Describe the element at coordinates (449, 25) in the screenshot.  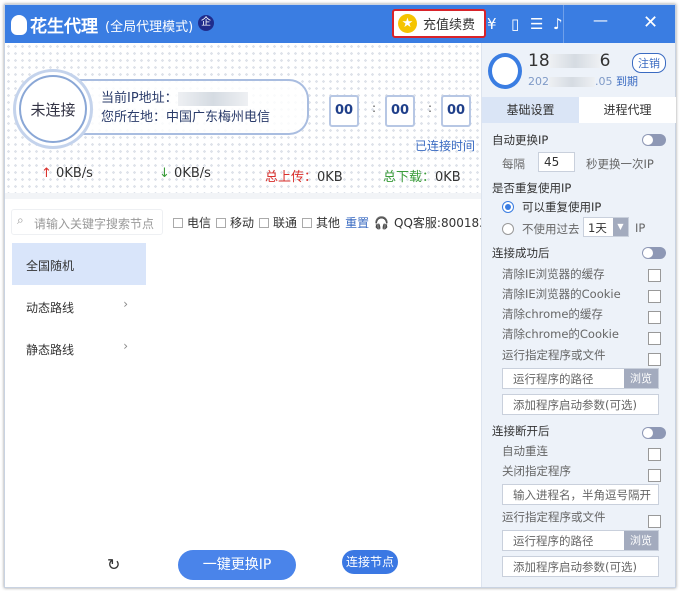
I see `recharge-label: 充值续费` at that location.